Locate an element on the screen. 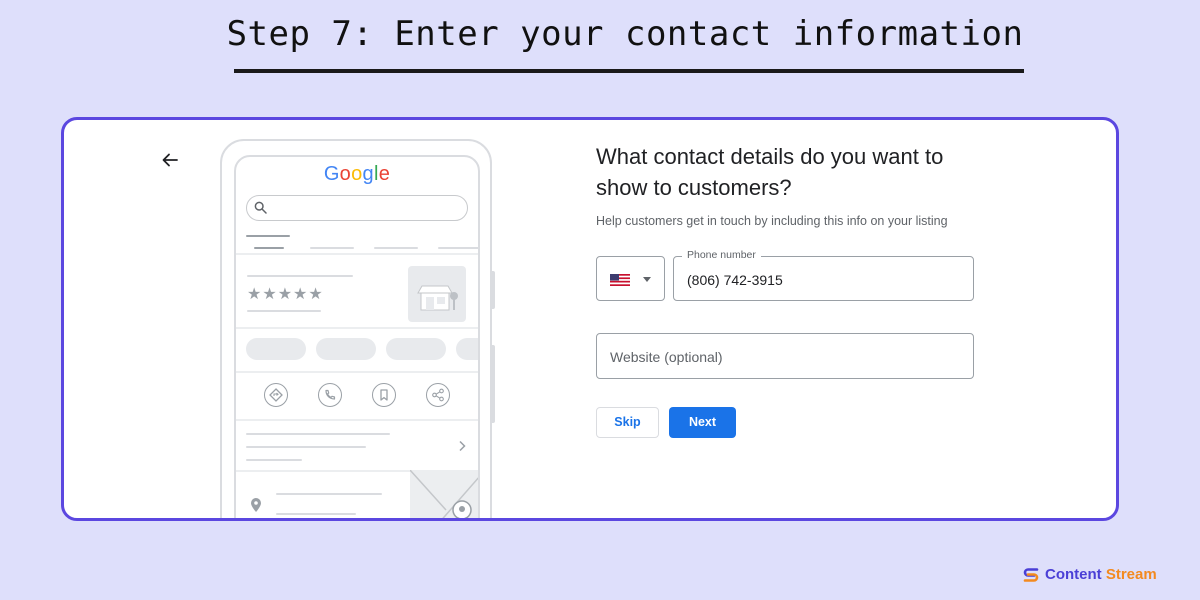 This screenshot has height=600, width=1200. skip-button: Skip is located at coordinates (627, 422).